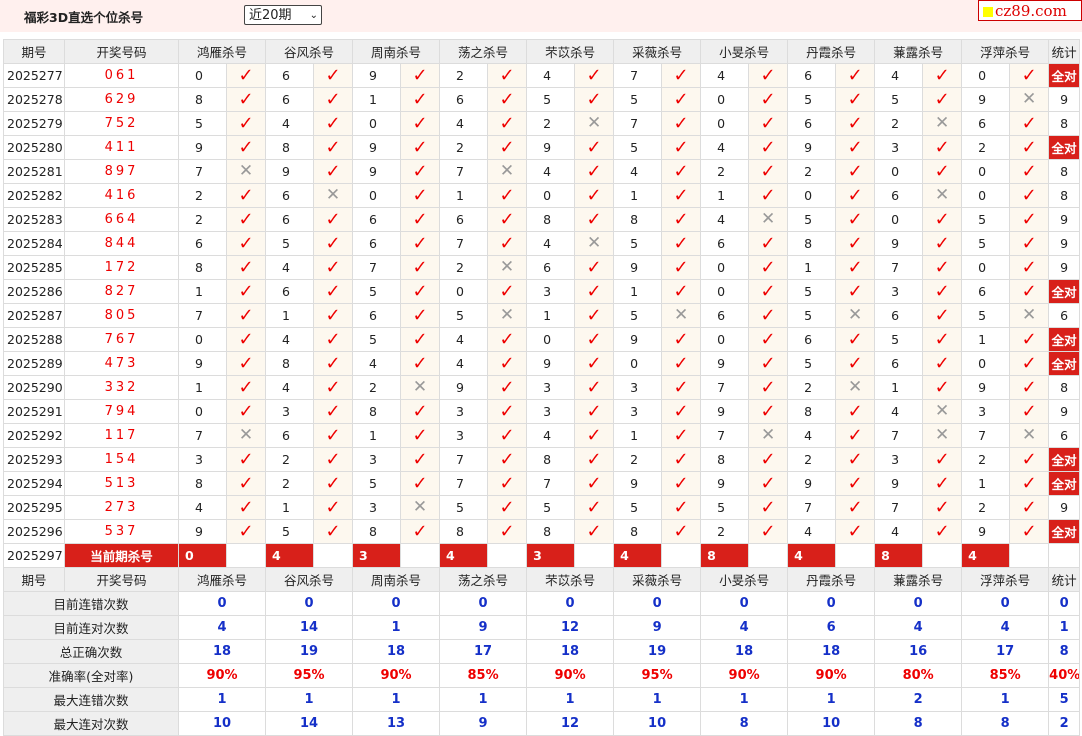 The image size is (1082, 736). What do you see at coordinates (309, 51) in the screenshot?
I see `col-expert: 谷风杀号` at bounding box center [309, 51].